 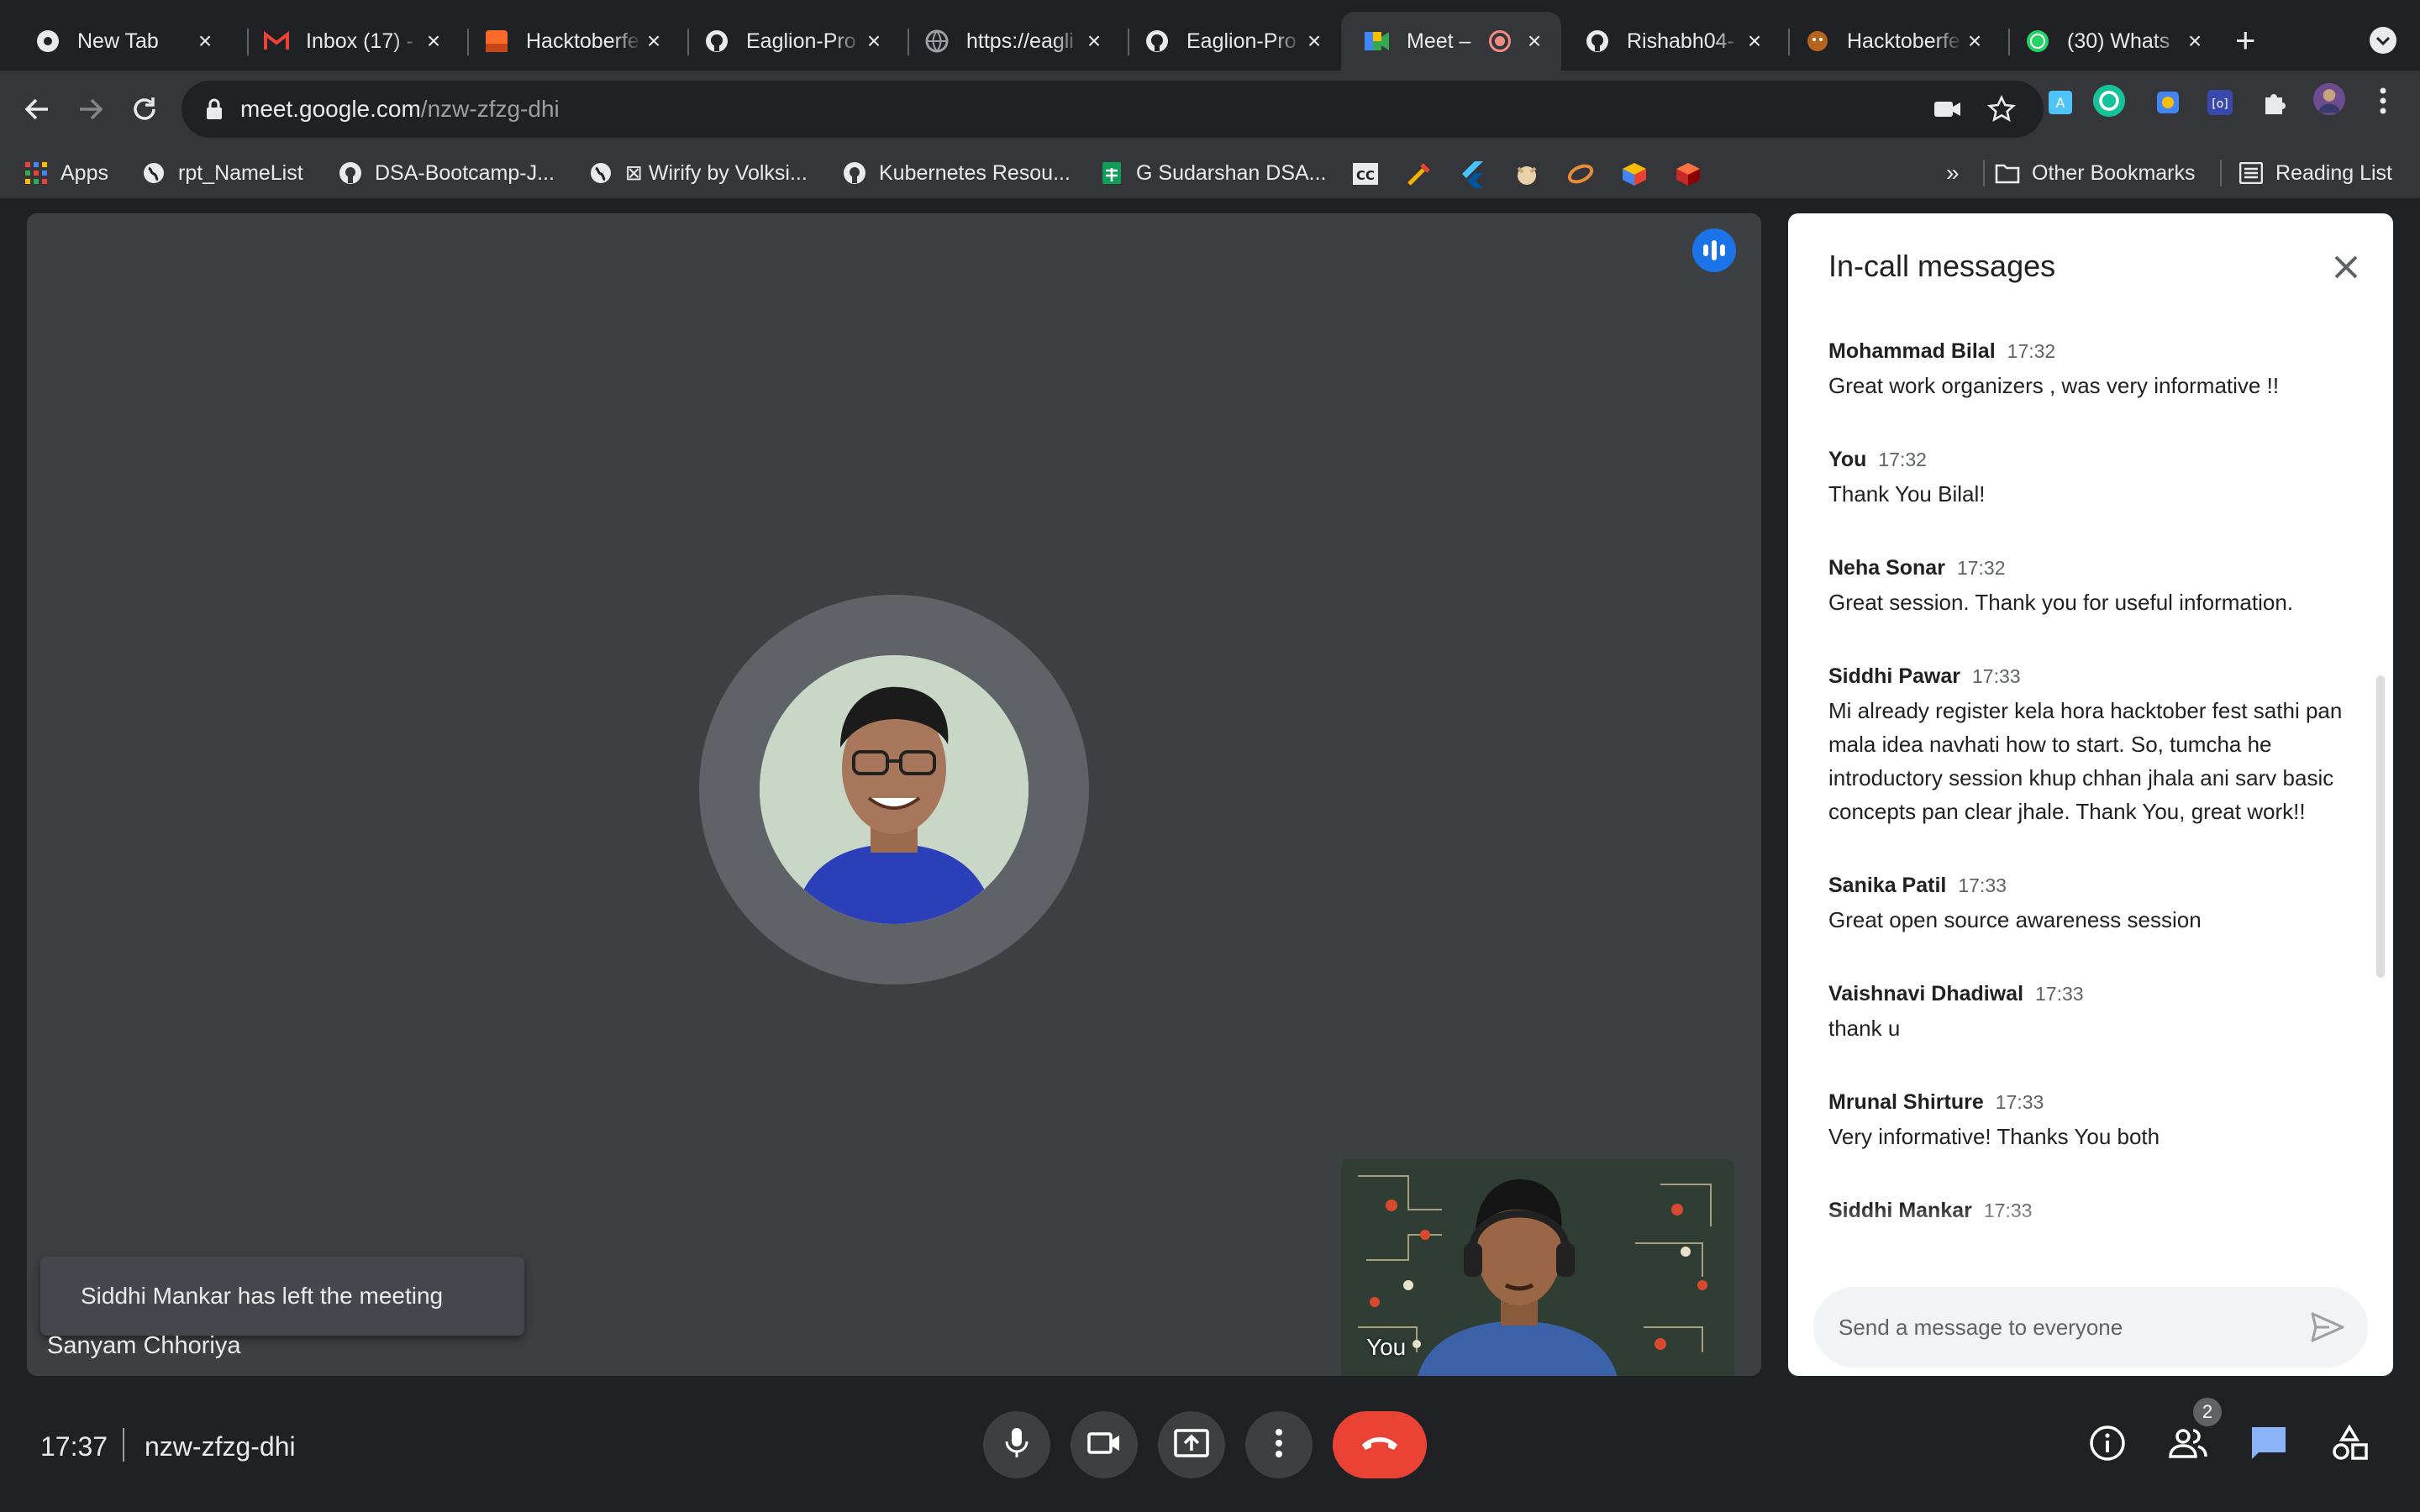 I want to click on message-sender: Sanika Patil, so click(x=1887, y=885).